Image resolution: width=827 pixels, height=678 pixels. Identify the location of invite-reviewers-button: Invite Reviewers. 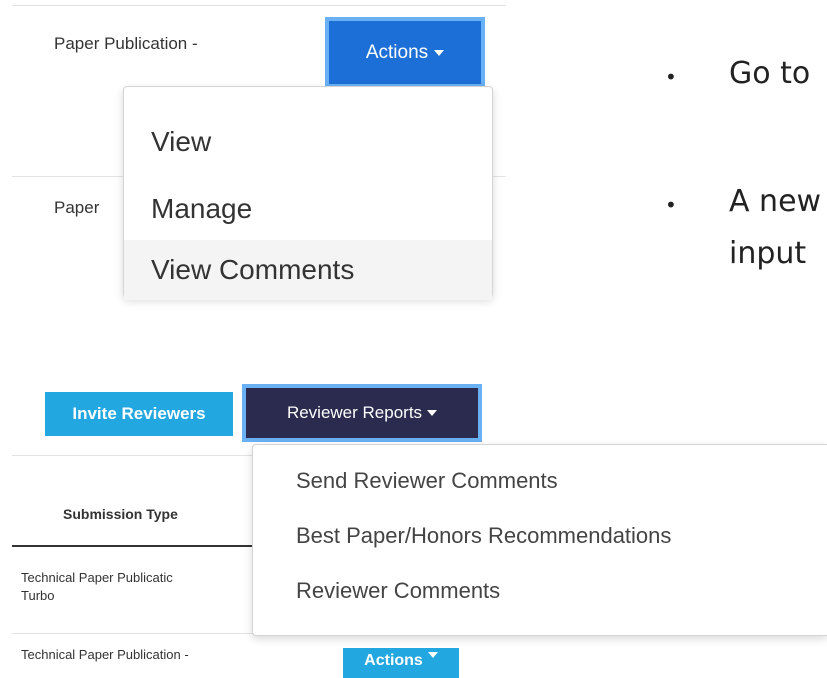
(139, 414).